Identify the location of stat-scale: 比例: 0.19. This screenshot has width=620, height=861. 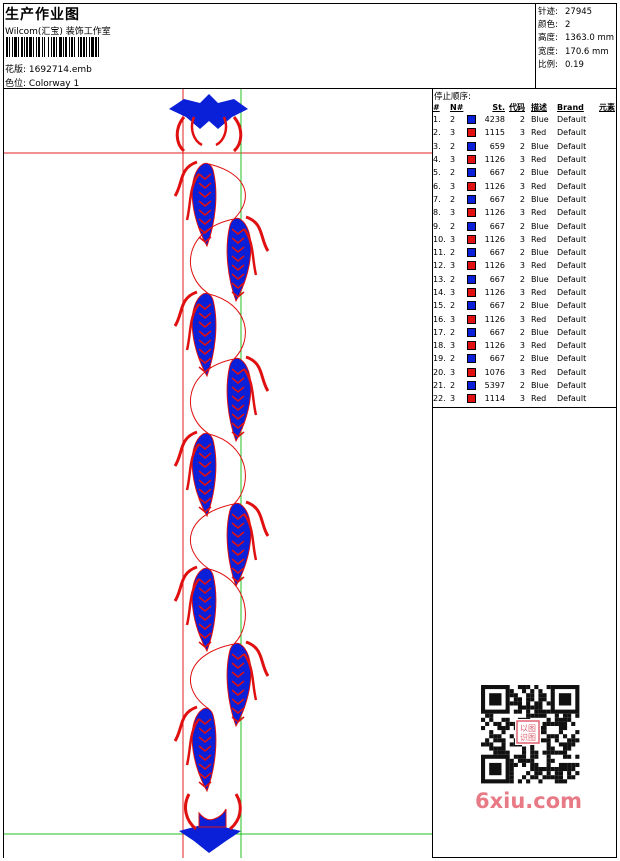
(561, 64).